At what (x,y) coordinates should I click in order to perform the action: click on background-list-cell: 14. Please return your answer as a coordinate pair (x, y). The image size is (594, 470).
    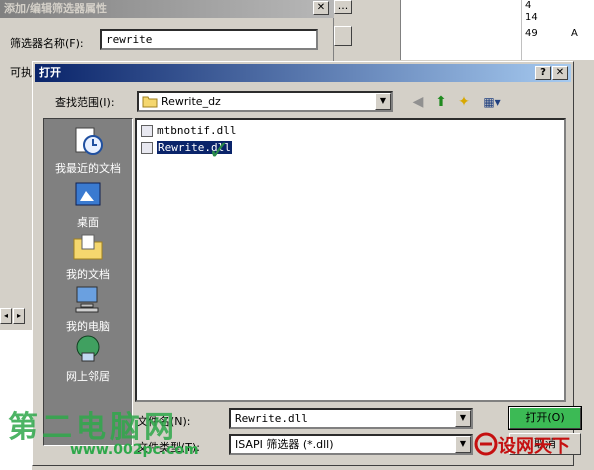
    Looking at the image, I should click on (531, 17).